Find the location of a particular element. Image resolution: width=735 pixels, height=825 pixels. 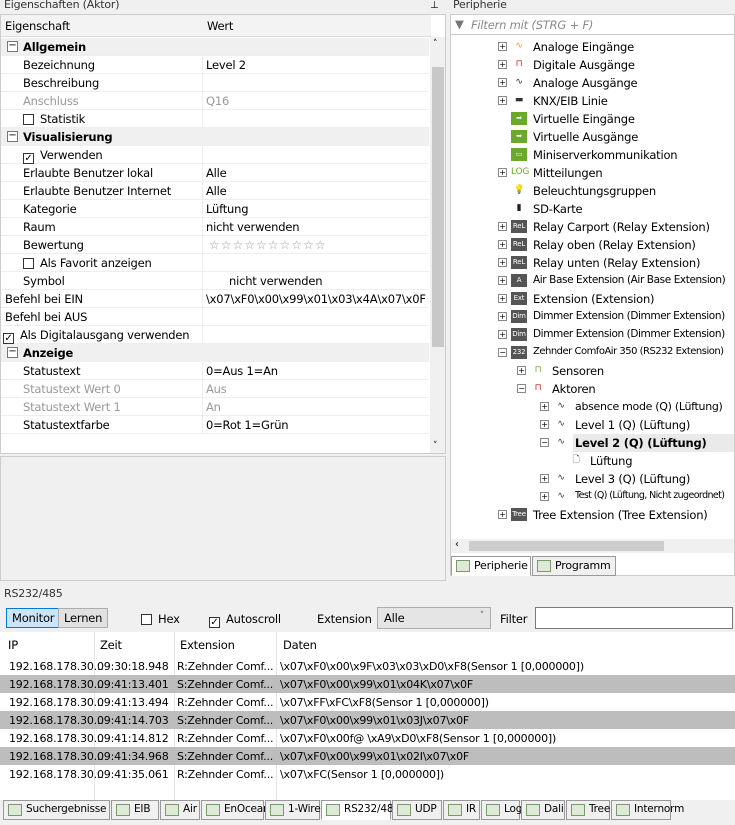

tree-item: + ∿ absence mode (Q) (Lüftung) is located at coordinates (592, 407).